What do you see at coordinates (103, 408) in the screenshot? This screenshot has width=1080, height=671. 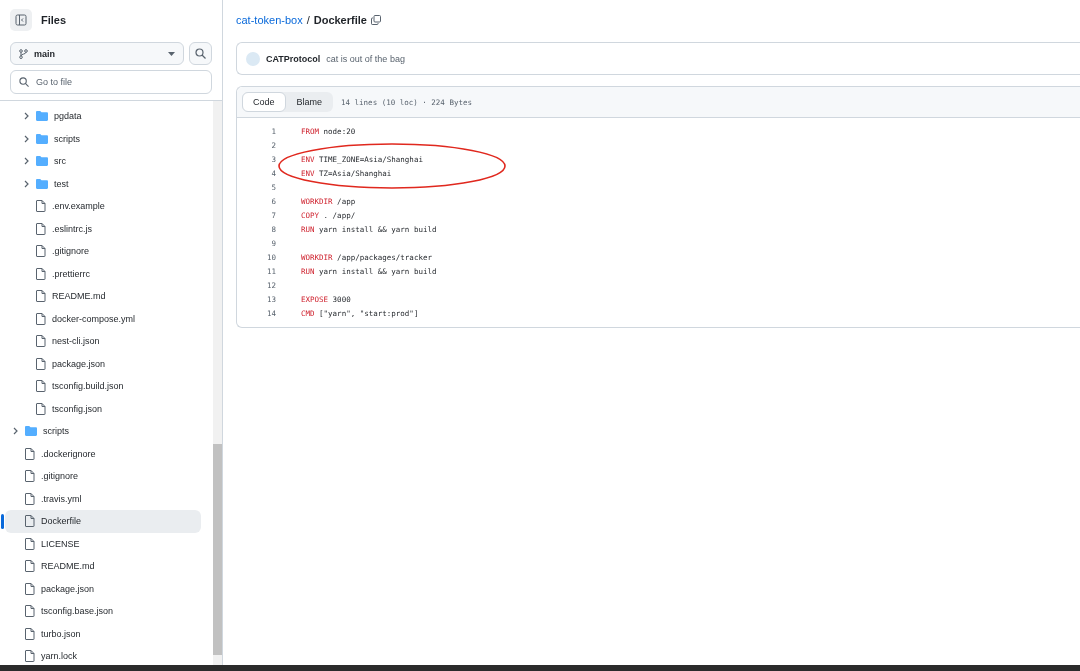 I see `file-item: tsconfig.json` at bounding box center [103, 408].